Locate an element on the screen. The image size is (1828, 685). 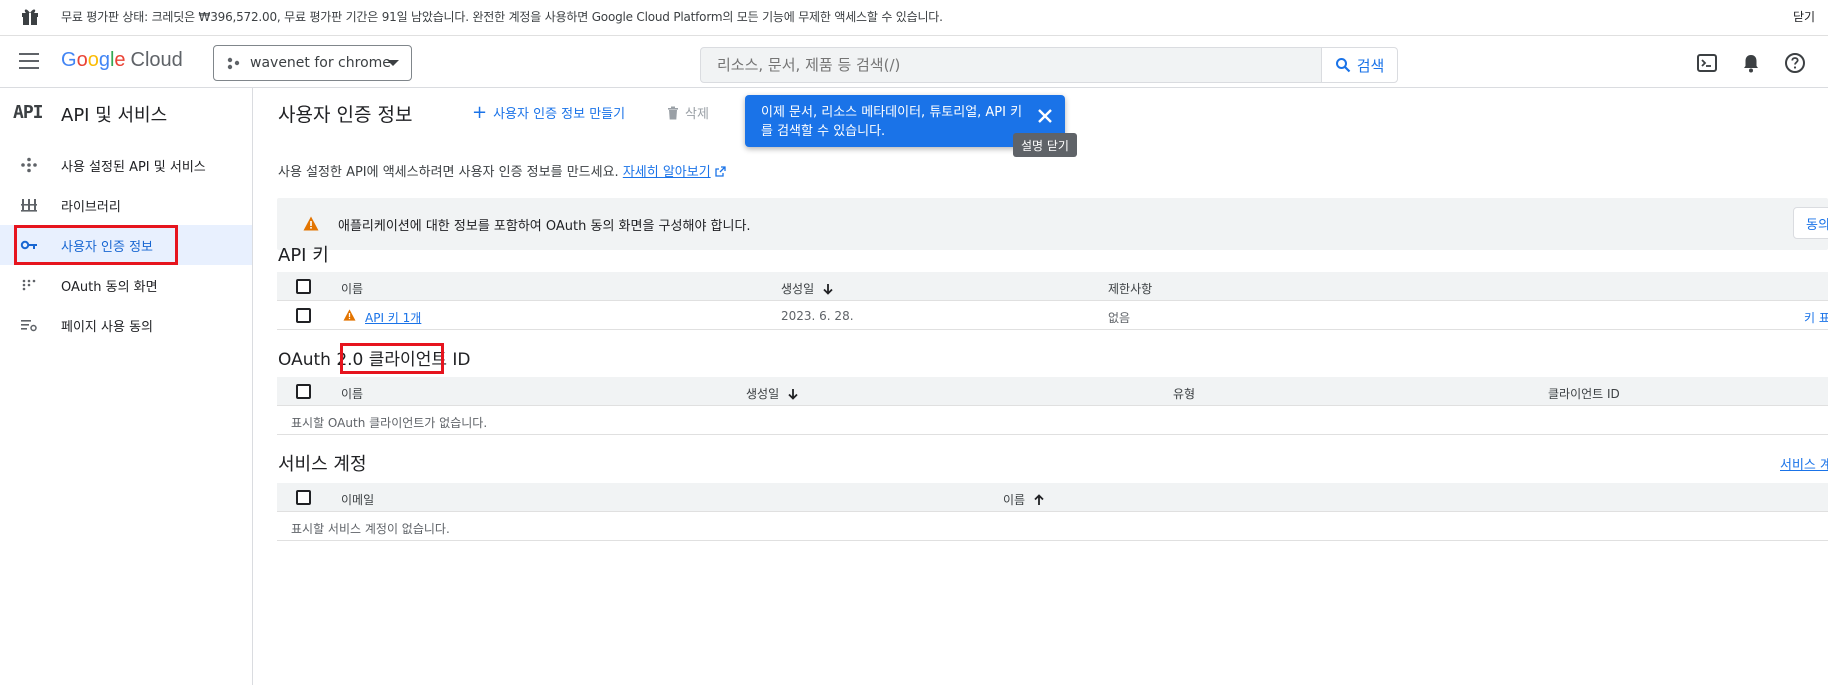
column-header-type: 유형 is located at coordinates (1184, 394).